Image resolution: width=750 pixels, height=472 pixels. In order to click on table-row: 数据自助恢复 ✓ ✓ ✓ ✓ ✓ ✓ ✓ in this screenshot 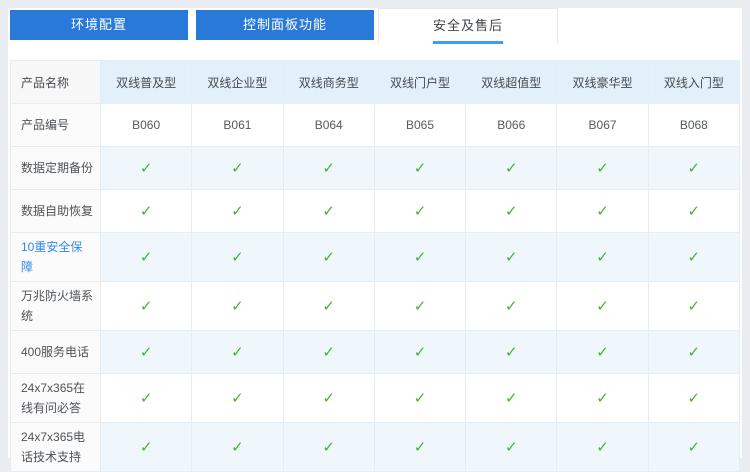, I will do `click(375, 211)`.